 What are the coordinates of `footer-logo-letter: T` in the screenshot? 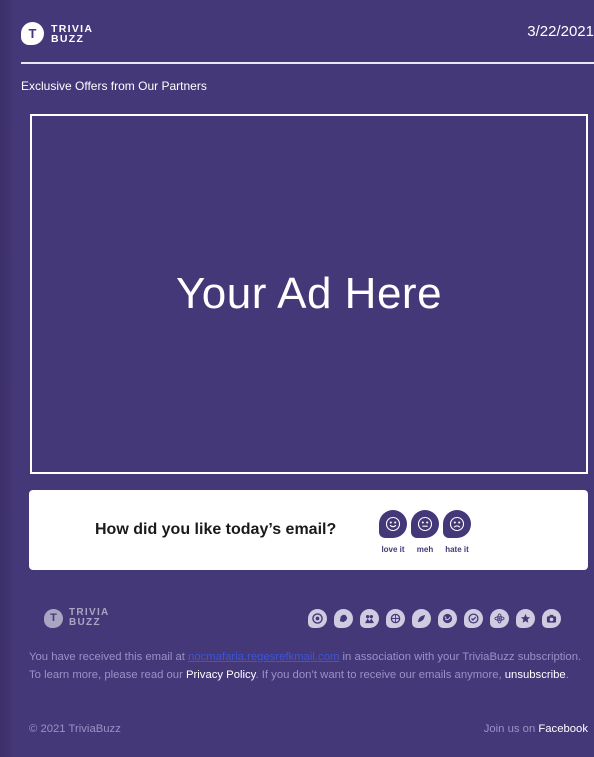 It's located at (53, 617).